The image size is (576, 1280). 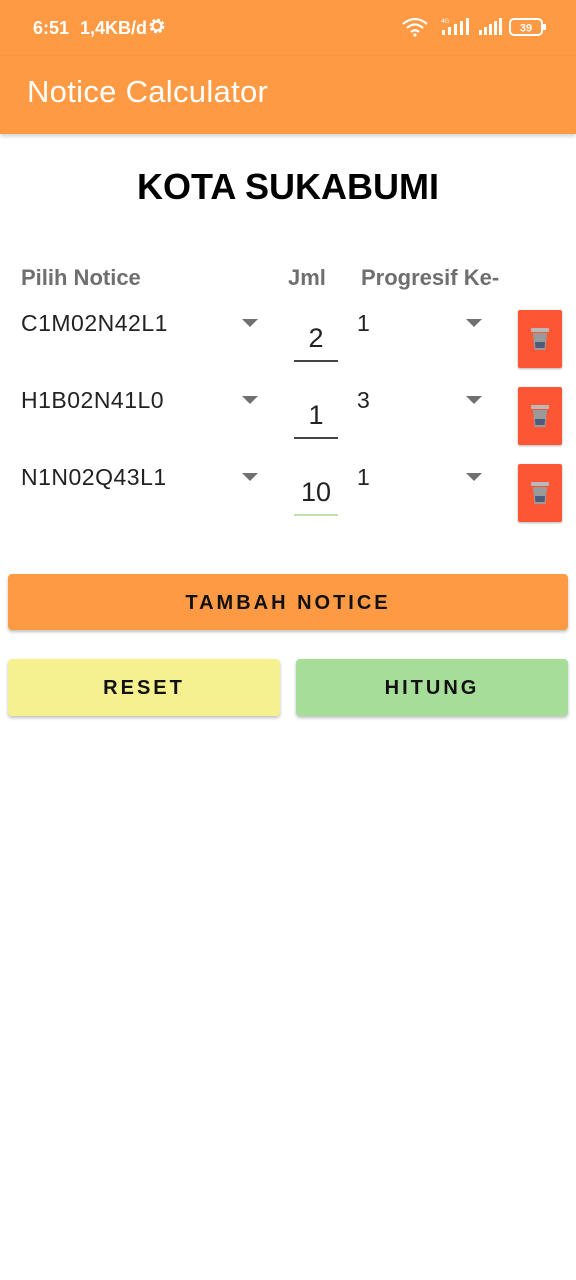 I want to click on signal-icon, so click(x=490, y=26).